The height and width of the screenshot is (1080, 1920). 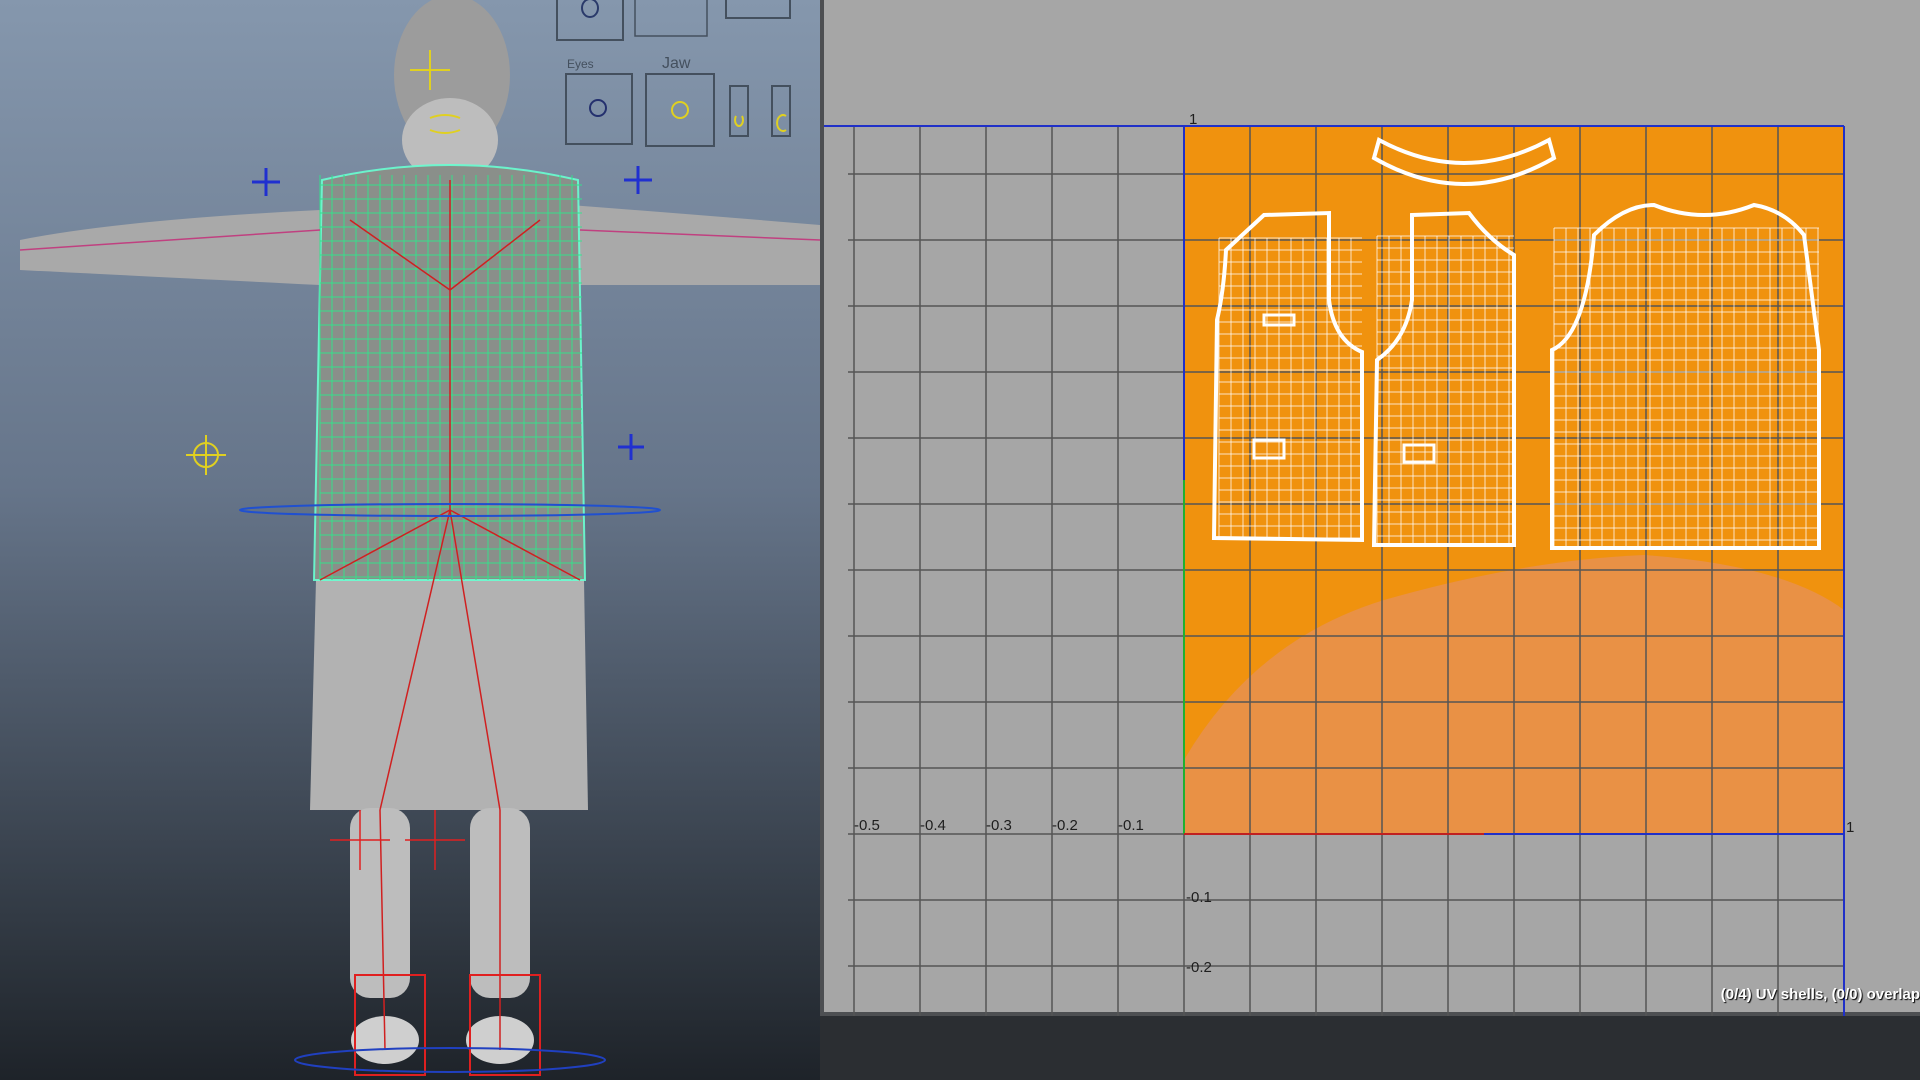 What do you see at coordinates (1850, 827) in the screenshot?
I see `u-one-label: 1` at bounding box center [1850, 827].